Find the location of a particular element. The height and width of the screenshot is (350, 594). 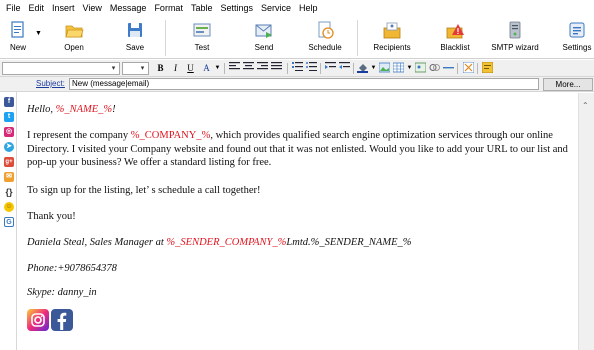

twitter-icon: t is located at coordinates (9, 117).